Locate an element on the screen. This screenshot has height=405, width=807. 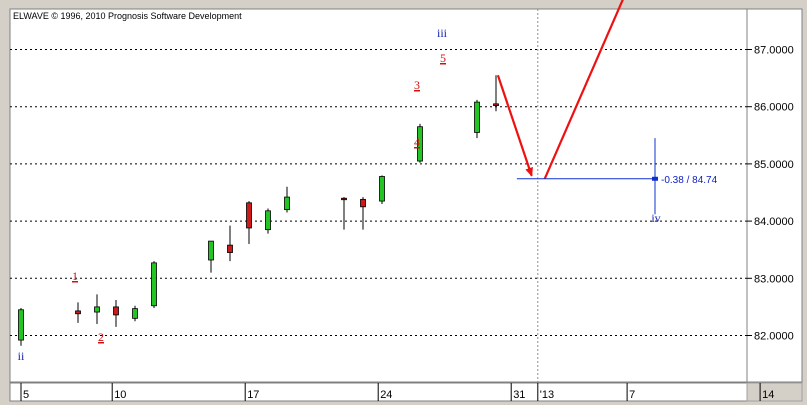
price-tick-label: 82.0000 is located at coordinates (774, 337).